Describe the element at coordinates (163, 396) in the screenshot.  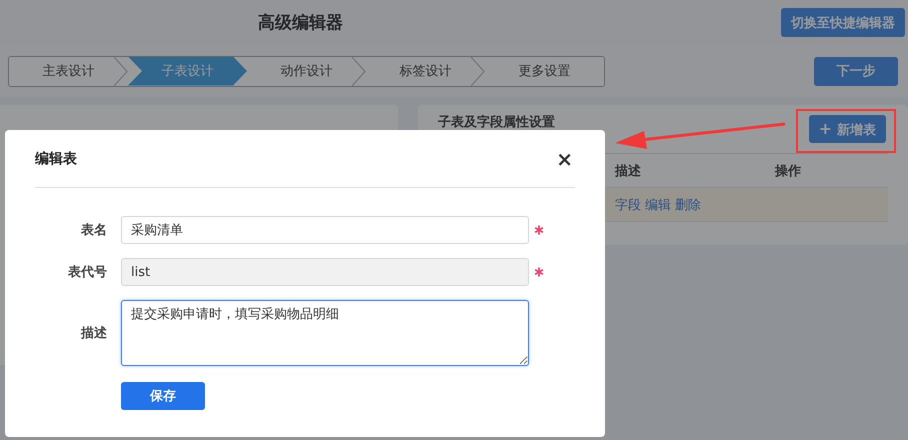
I see `save-button: 保存` at that location.